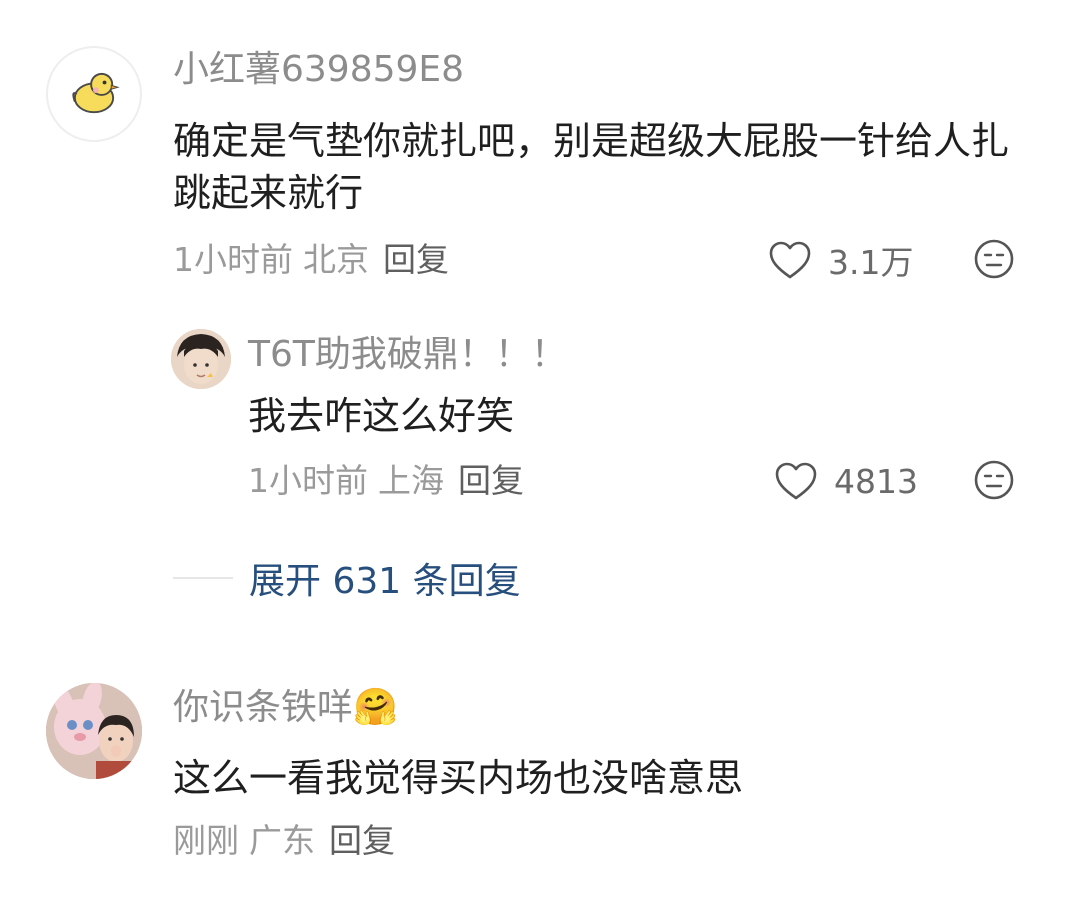 This screenshot has height=900, width=1079. Describe the element at coordinates (876, 481) in the screenshot. I see `like-count: 4813` at that location.